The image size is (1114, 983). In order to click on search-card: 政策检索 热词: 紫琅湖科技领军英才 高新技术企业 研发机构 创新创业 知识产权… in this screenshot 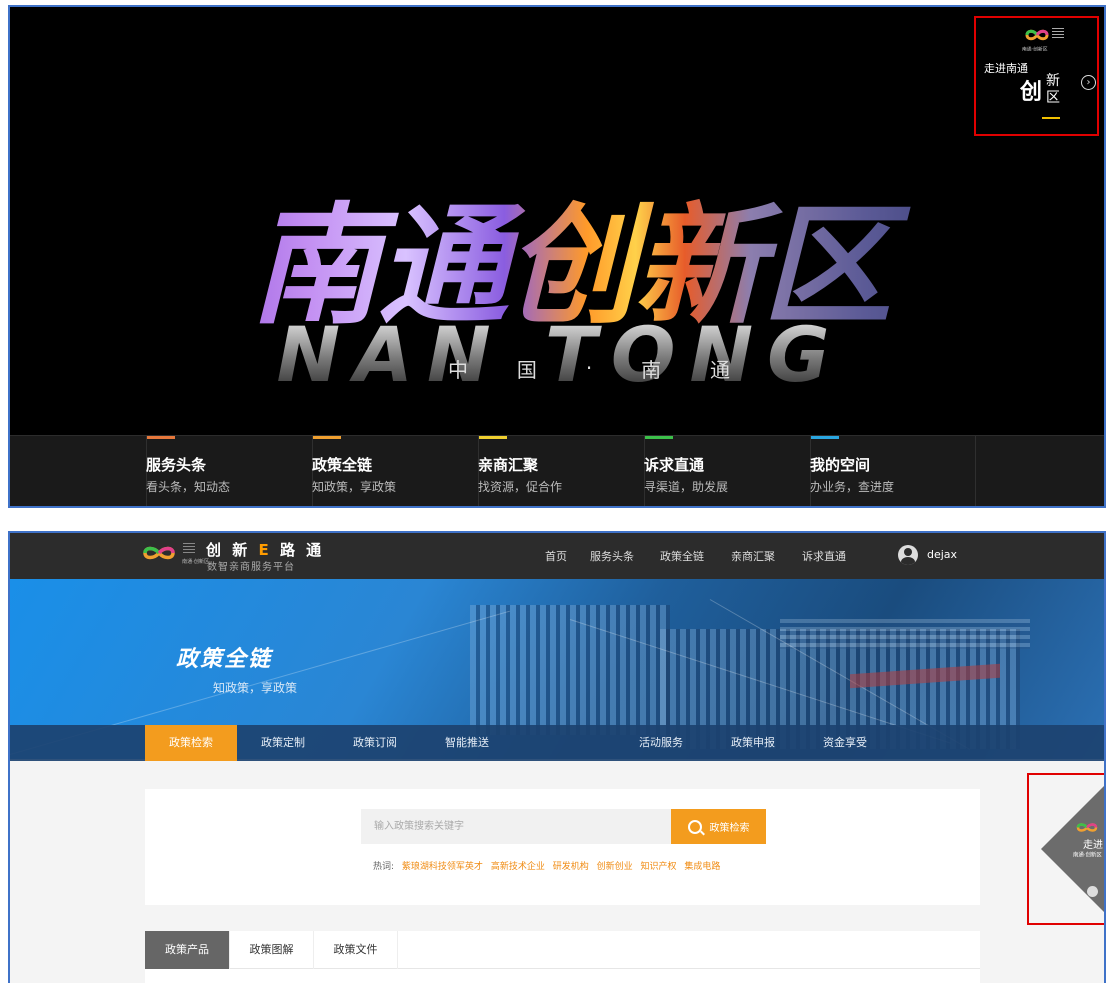, I will do `click(562, 847)`.